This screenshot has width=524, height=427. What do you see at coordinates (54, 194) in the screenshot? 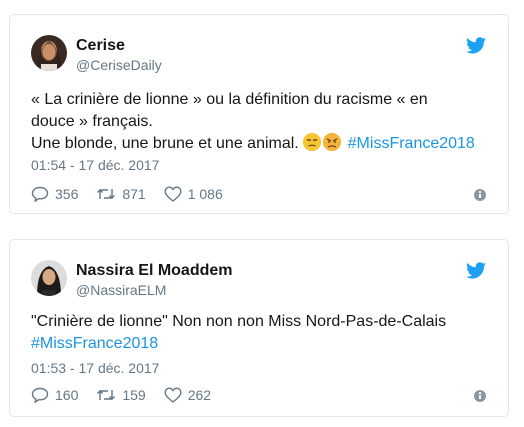
I see `reply-button: 356` at bounding box center [54, 194].